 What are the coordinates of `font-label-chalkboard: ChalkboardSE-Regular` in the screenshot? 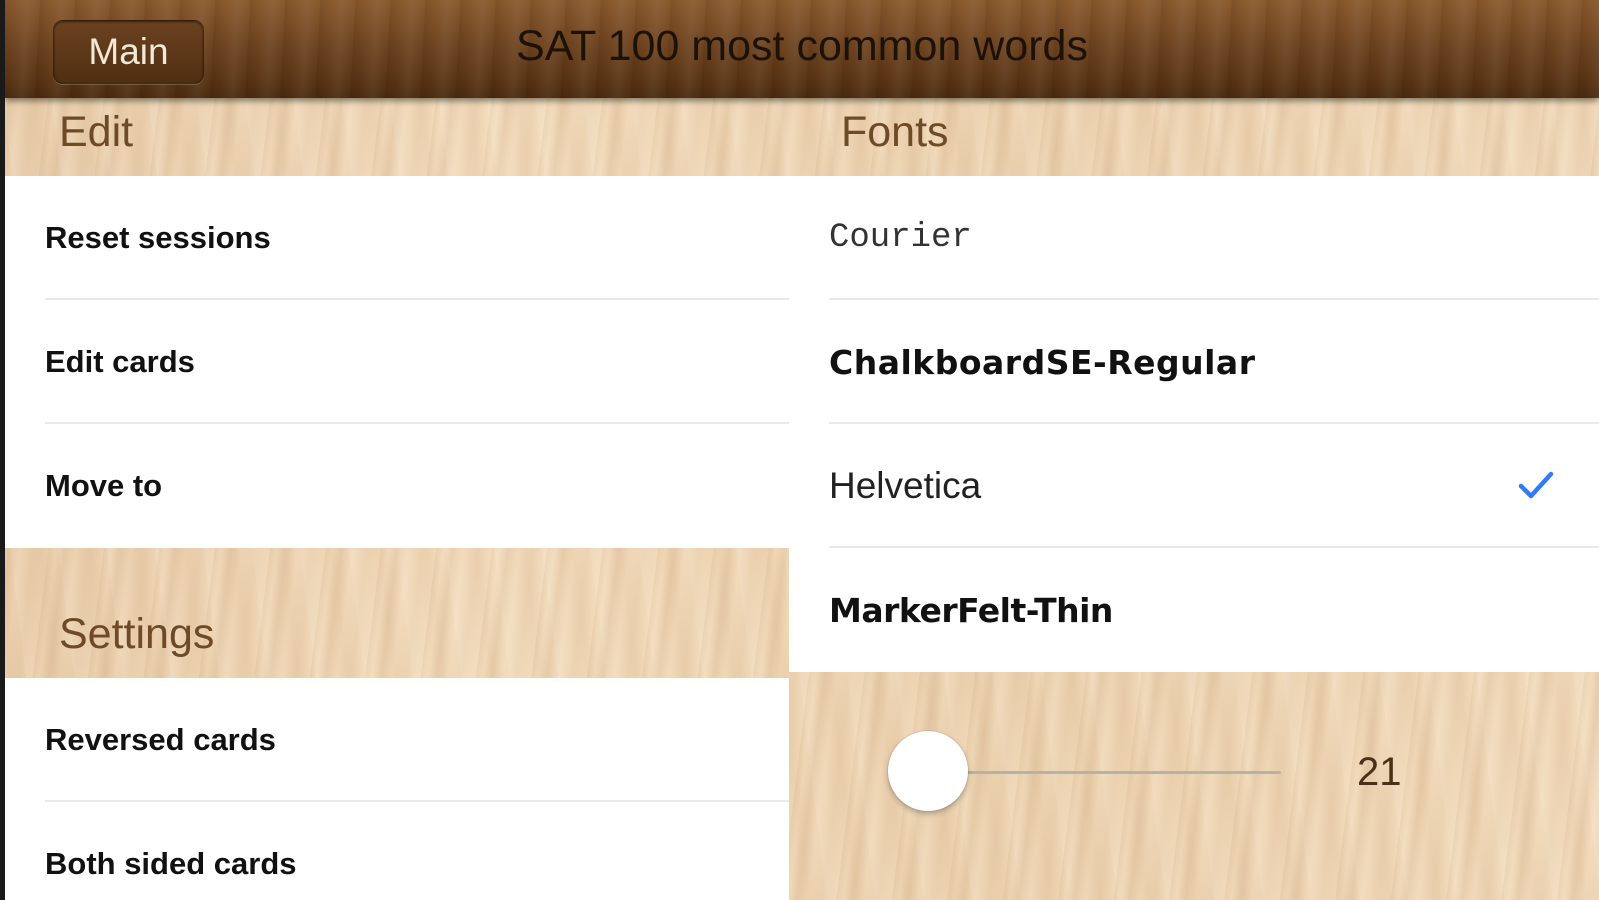 It's located at (1042, 362).